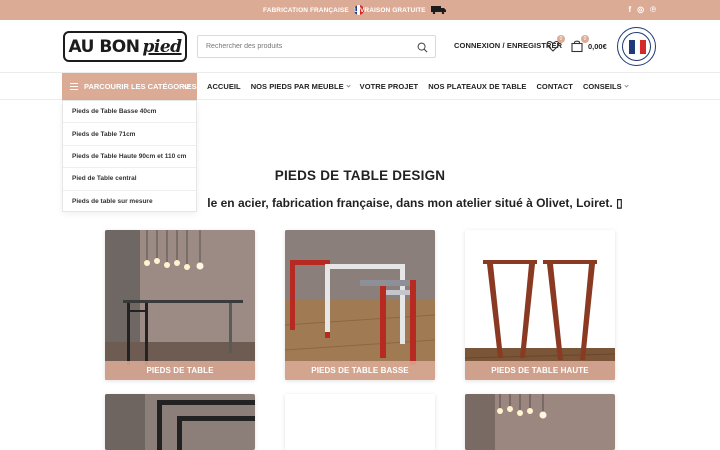 This screenshot has width=720, height=450. Describe the element at coordinates (104, 46) in the screenshot. I see `logo-text-main: AU BON` at that location.